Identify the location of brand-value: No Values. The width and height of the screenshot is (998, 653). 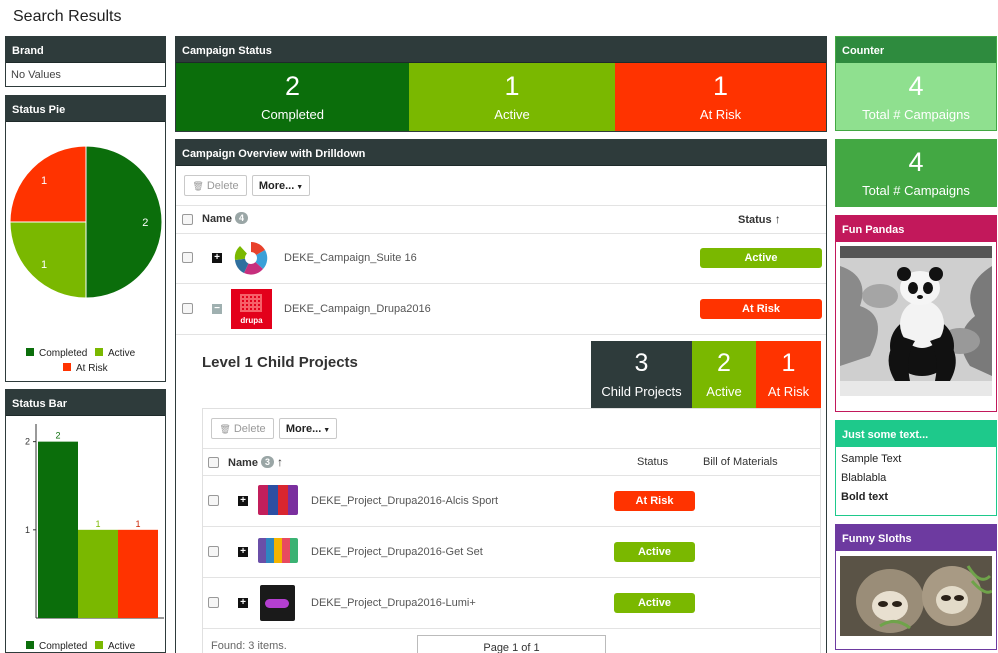
(36, 75).